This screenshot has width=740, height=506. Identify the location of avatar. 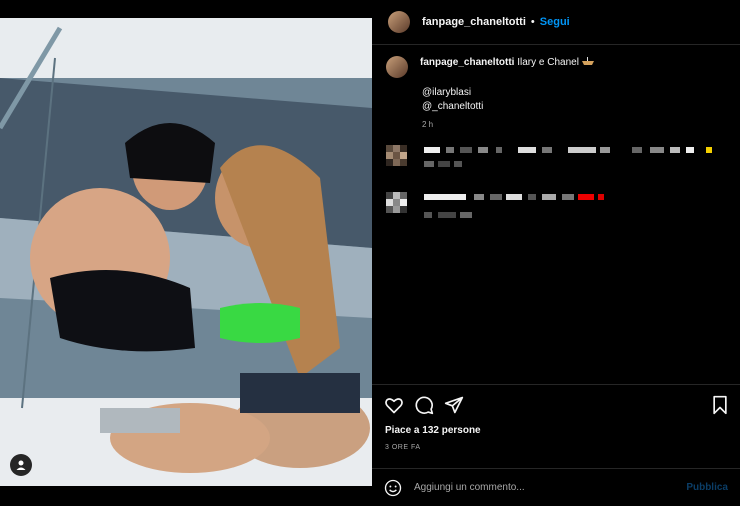
(399, 22).